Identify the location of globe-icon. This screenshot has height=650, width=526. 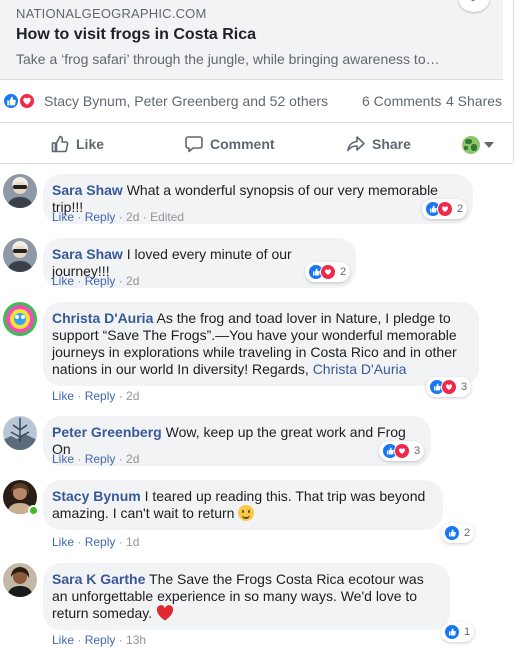
(471, 145).